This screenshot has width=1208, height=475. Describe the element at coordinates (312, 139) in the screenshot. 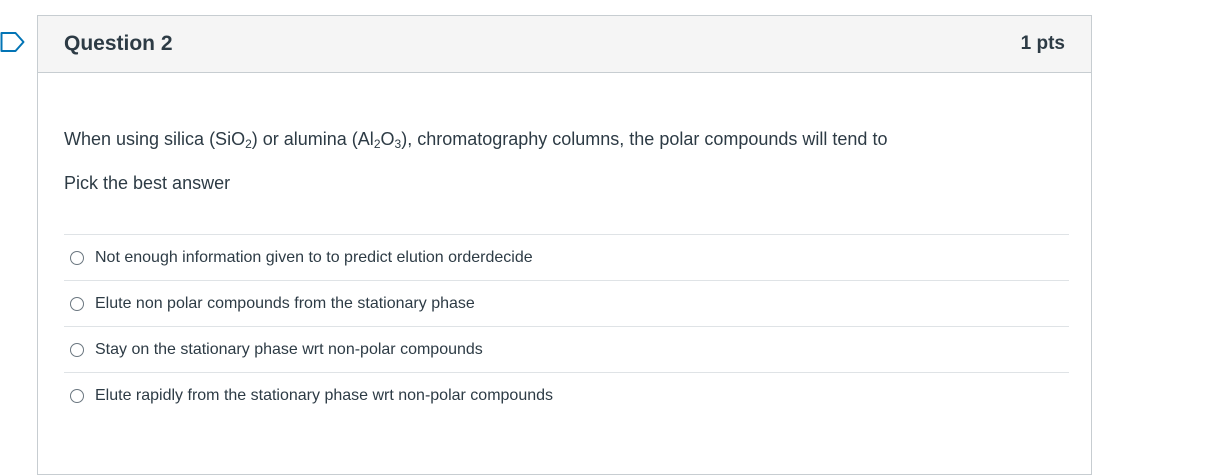

I see `question-text-part: ) or alumina (Al` at that location.